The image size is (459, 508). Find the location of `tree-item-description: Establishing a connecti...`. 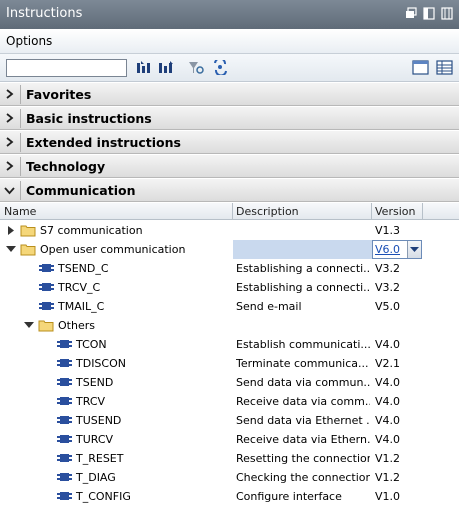

tree-item-description: Establishing a connecti... is located at coordinates (303, 287).